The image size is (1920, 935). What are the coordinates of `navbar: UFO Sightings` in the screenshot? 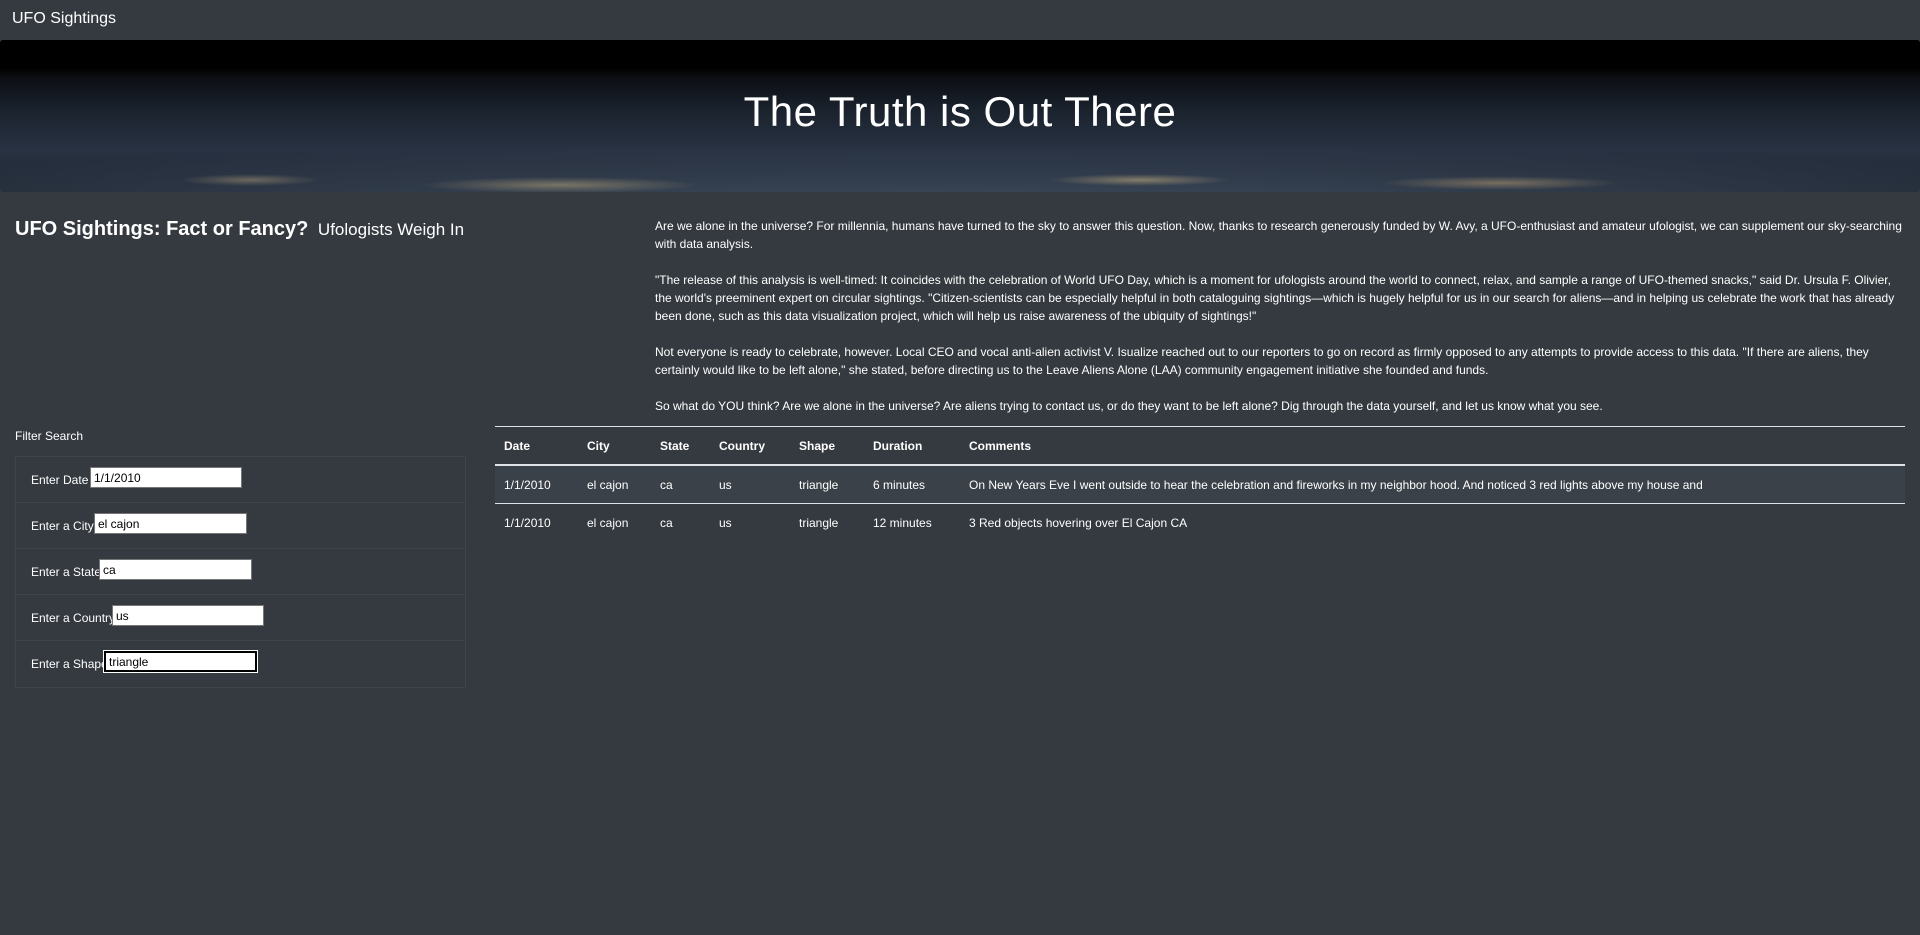 It's located at (960, 20).